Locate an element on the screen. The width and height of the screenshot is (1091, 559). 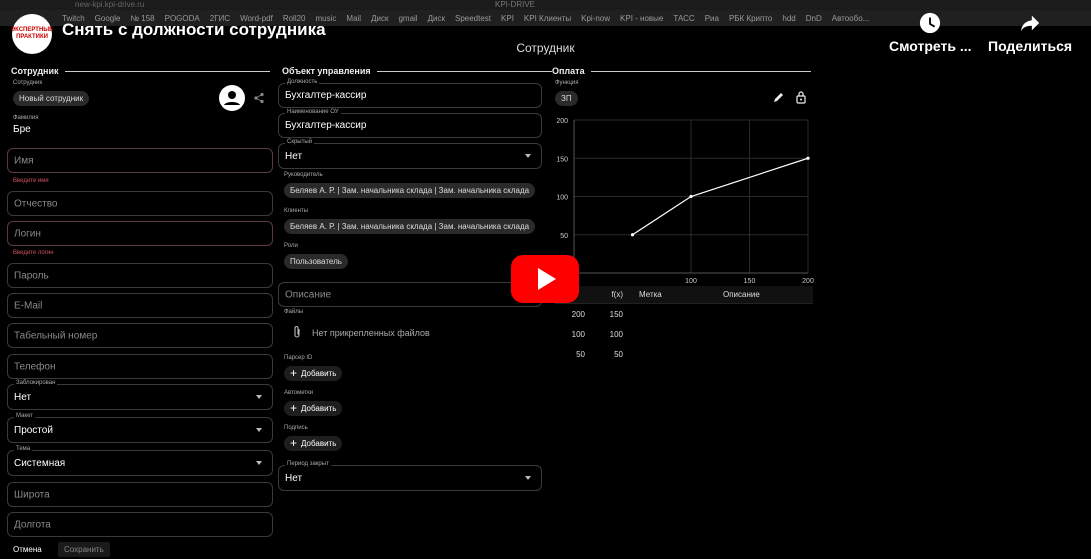
browser-titlebar: new-kpi.kpi-drive.ru KPI-DRIVE is located at coordinates (545, 5).